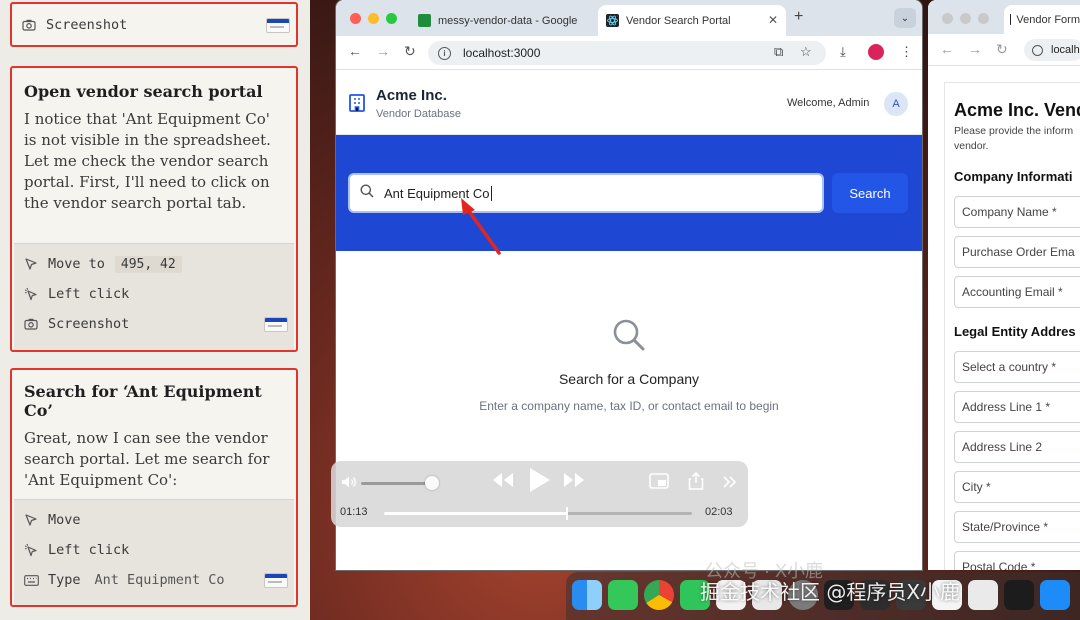 The image size is (1080, 620). Describe the element at coordinates (773, 20) in the screenshot. I see `close-tab-icon: ✕` at that location.